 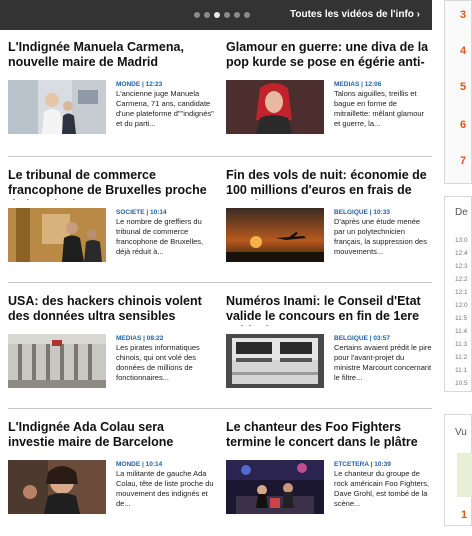 I want to click on article-category-time: ETCETERA | 10:39, so click(x=383, y=464).